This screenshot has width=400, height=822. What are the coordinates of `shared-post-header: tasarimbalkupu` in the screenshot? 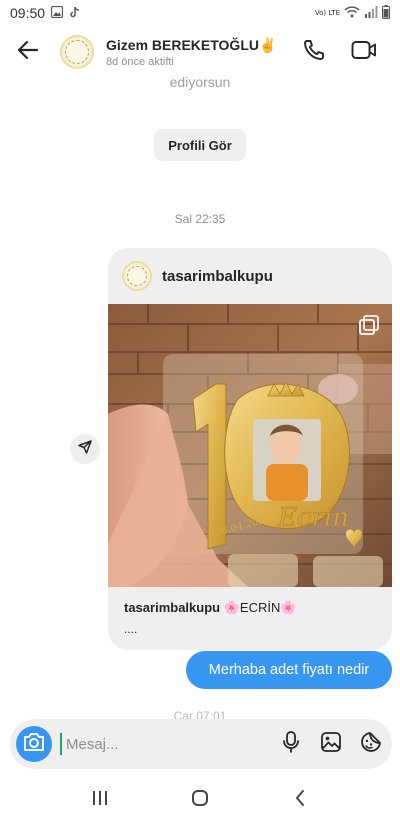 It's located at (250, 276).